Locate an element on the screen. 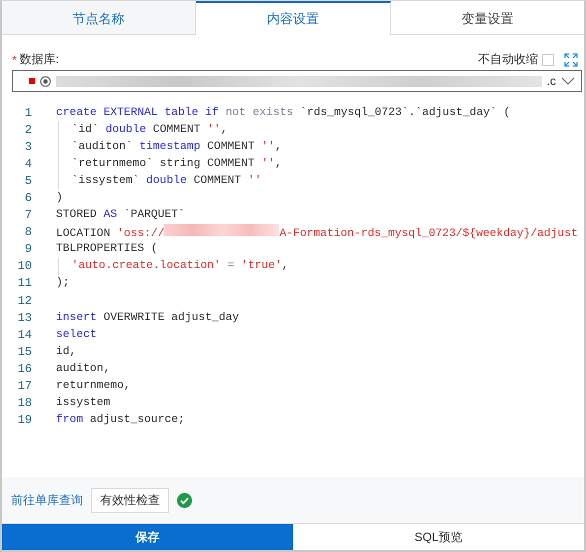  database-select: .c is located at coordinates (297, 81).